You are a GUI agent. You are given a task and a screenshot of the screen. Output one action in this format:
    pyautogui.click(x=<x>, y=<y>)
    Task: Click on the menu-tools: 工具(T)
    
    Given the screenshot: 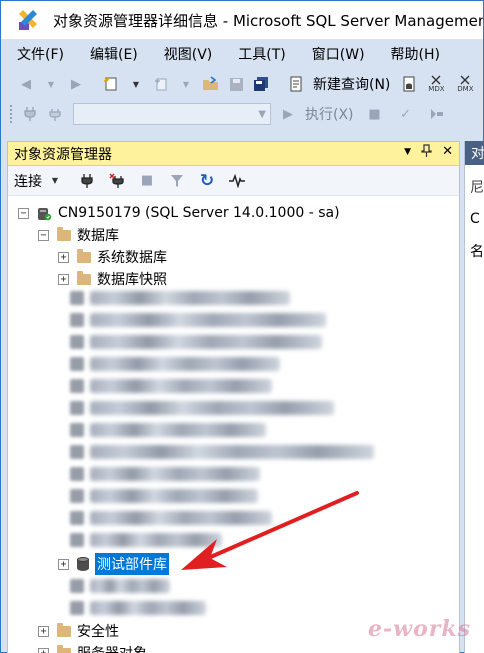 What is the action you would take?
    pyautogui.click(x=261, y=54)
    